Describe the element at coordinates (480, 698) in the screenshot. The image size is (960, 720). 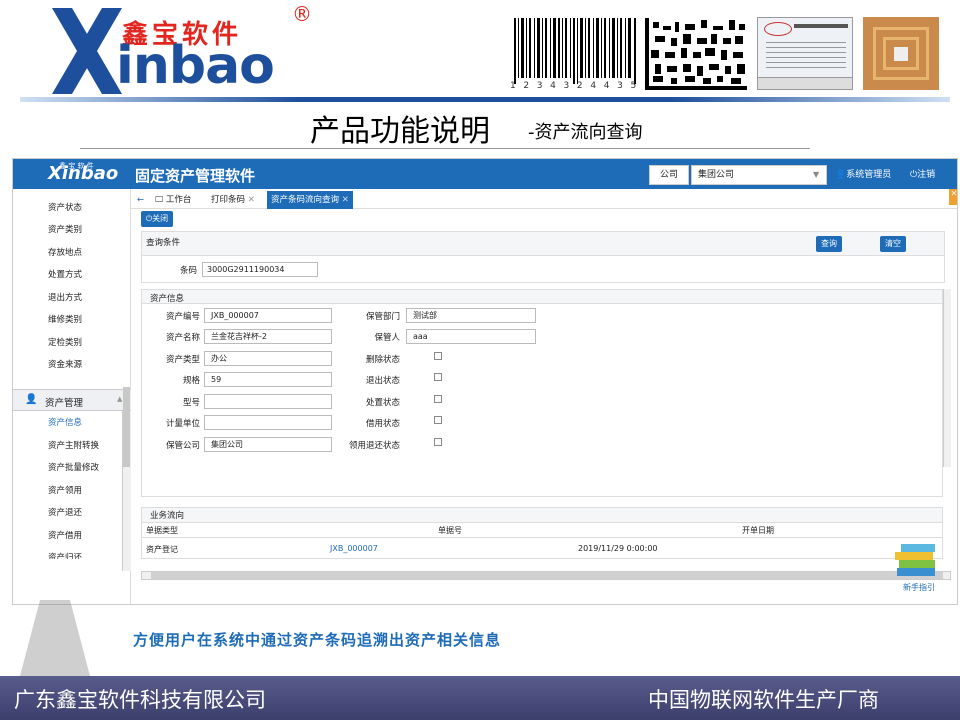
I see `footer-bar: 广东鑫宝软件科技有限公司 中国物联网软件生产厂商` at that location.